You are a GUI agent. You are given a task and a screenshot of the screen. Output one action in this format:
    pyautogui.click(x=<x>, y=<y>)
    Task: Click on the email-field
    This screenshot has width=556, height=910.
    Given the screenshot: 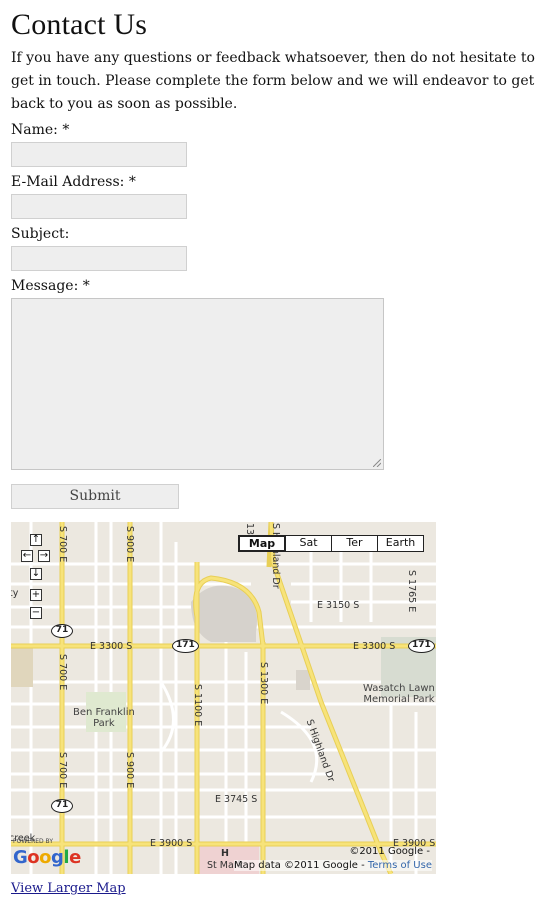 What is the action you would take?
    pyautogui.click(x=99, y=206)
    